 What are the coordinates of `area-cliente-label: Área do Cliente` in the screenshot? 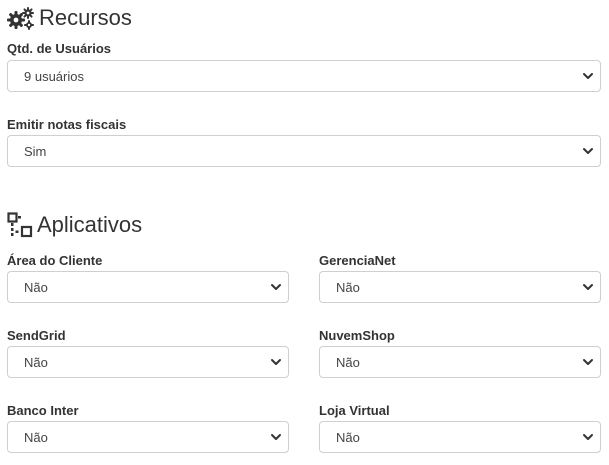 It's located at (55, 260).